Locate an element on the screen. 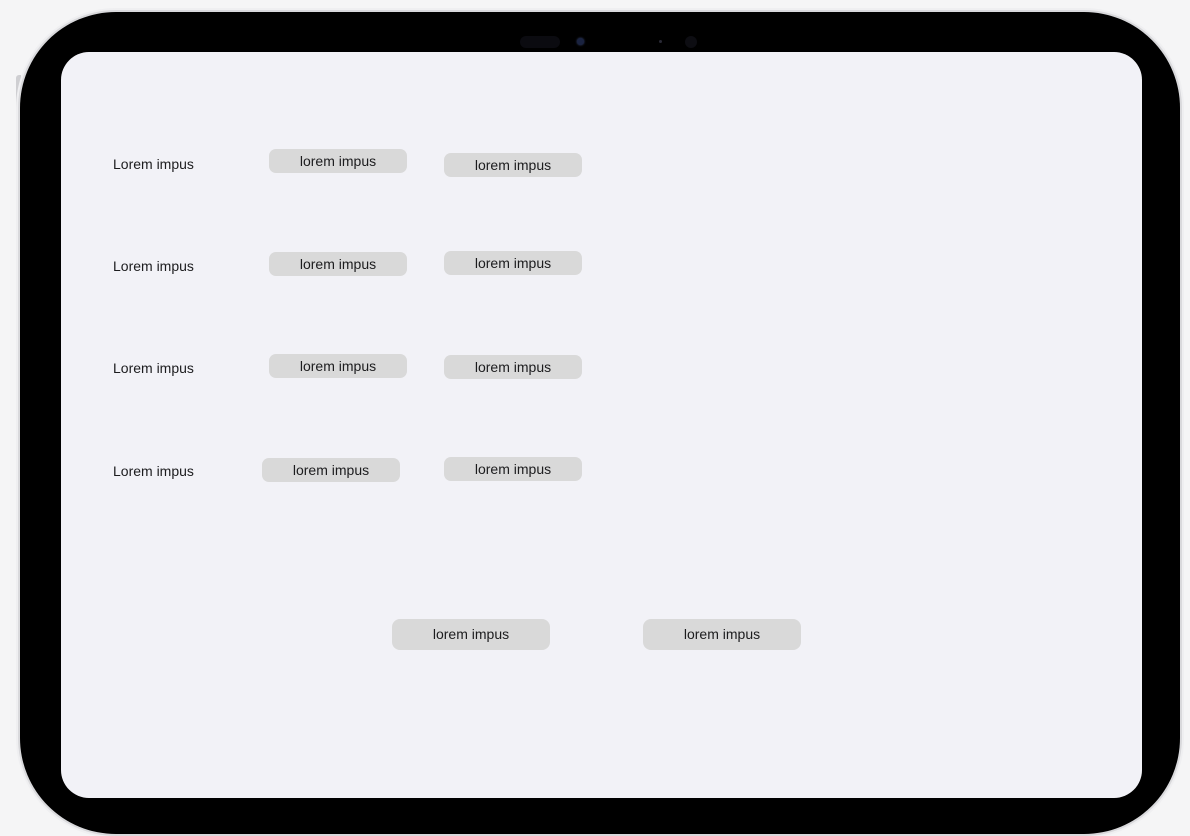 This screenshot has width=1190, height=836. camera-ring-icon is located at coordinates (691, 42).